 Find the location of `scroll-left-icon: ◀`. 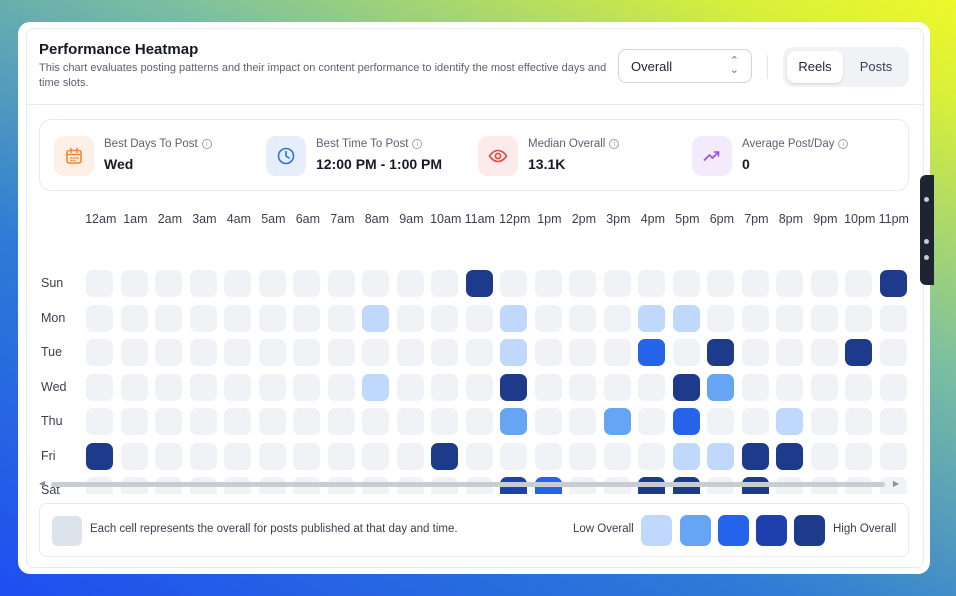

scroll-left-icon: ◀ is located at coordinates (42, 483).